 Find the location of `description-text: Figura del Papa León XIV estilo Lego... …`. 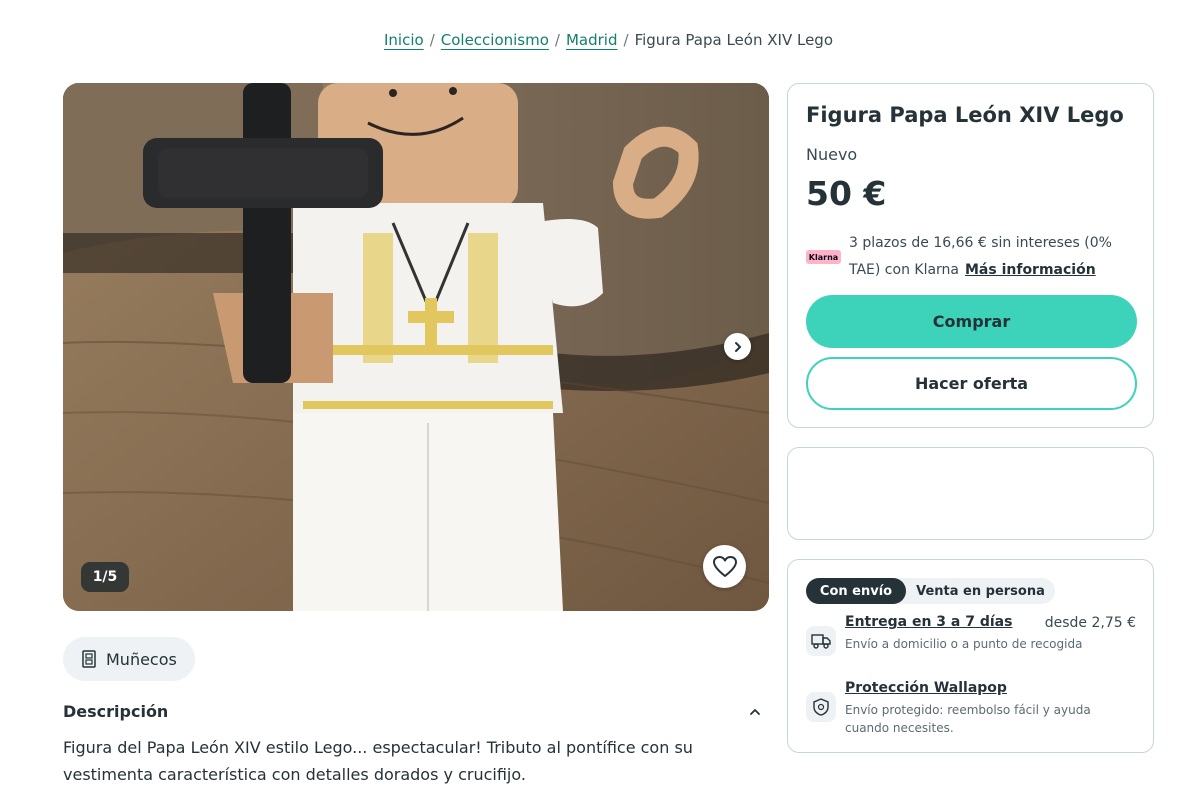

description-text: Figura del Papa León XIV estilo Lego... … is located at coordinates (378, 761).